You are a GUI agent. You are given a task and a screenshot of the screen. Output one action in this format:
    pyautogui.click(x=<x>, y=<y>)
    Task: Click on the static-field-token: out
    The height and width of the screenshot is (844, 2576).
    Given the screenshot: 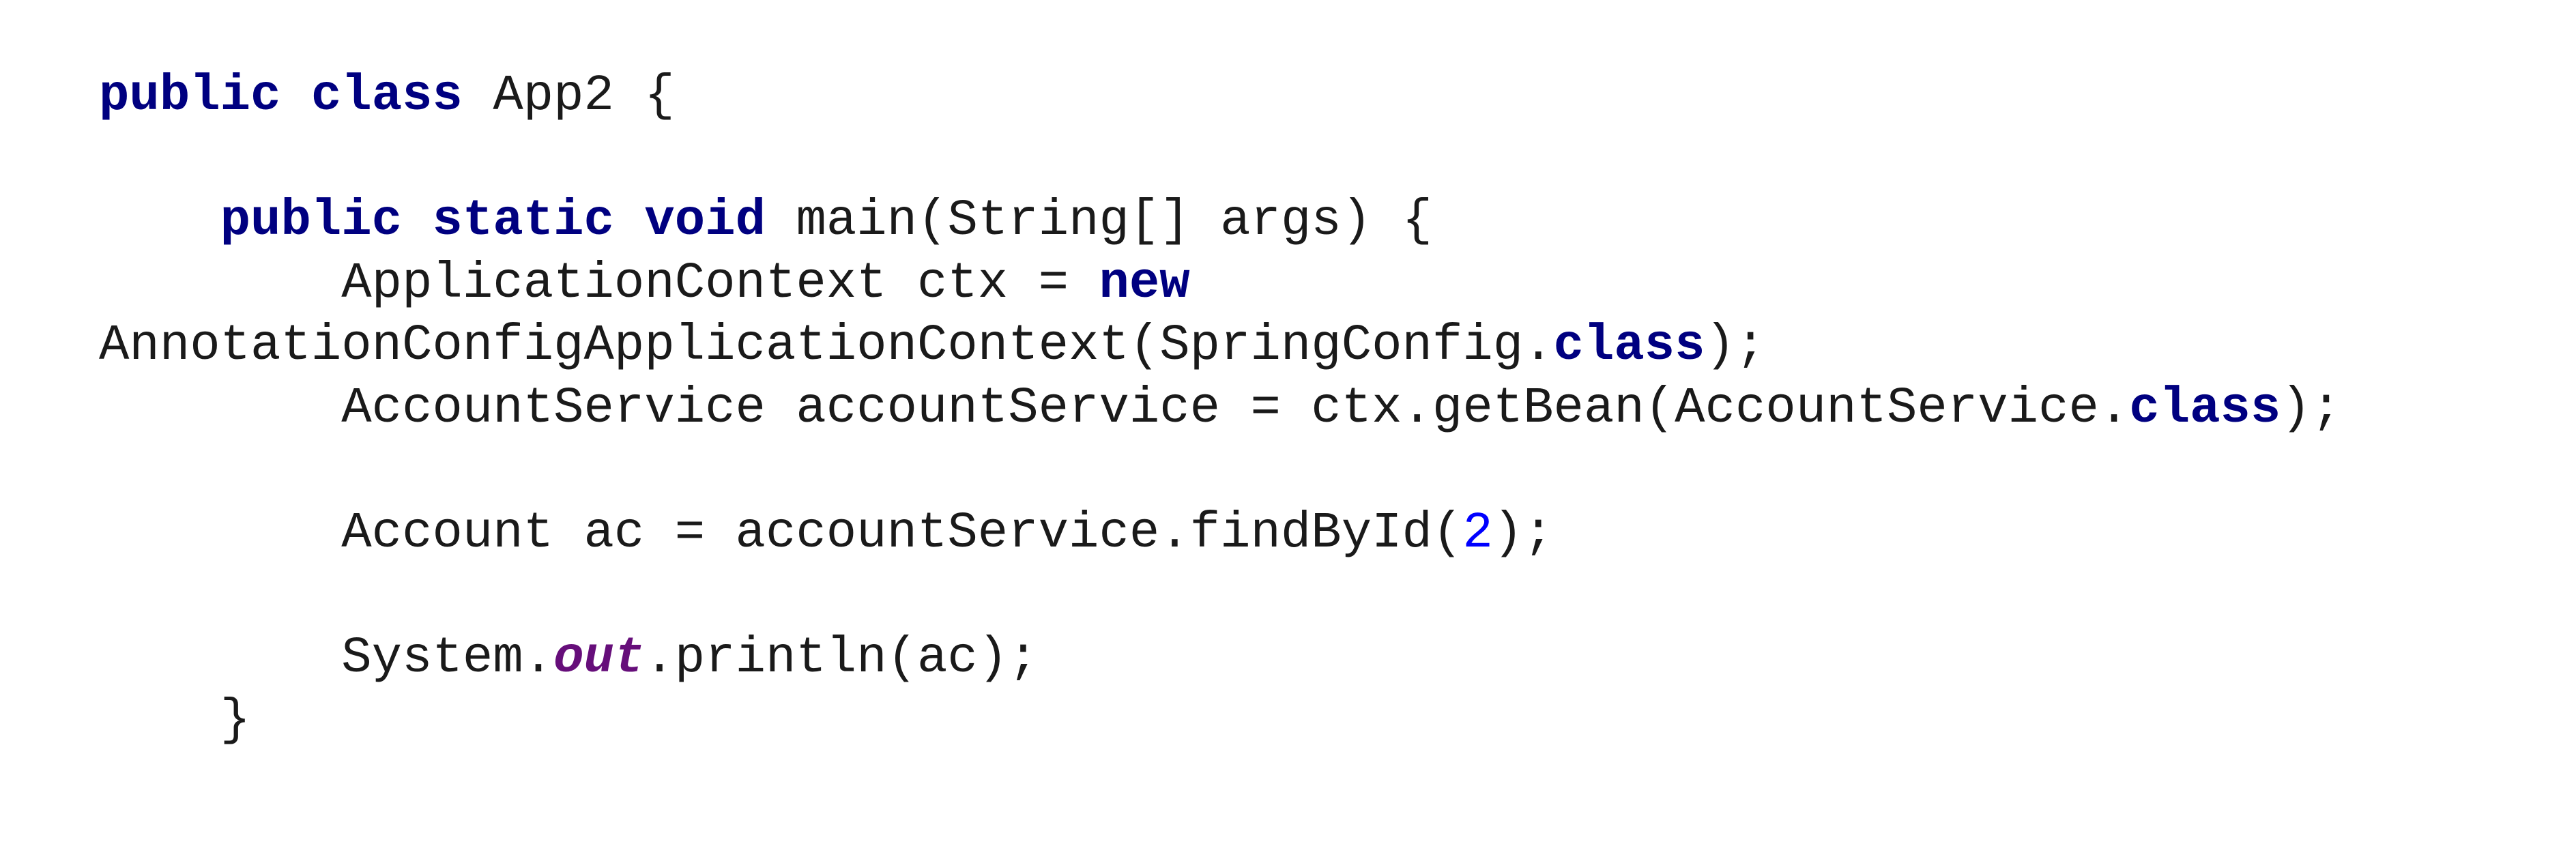 What is the action you would take?
    pyautogui.click(x=599, y=658)
    